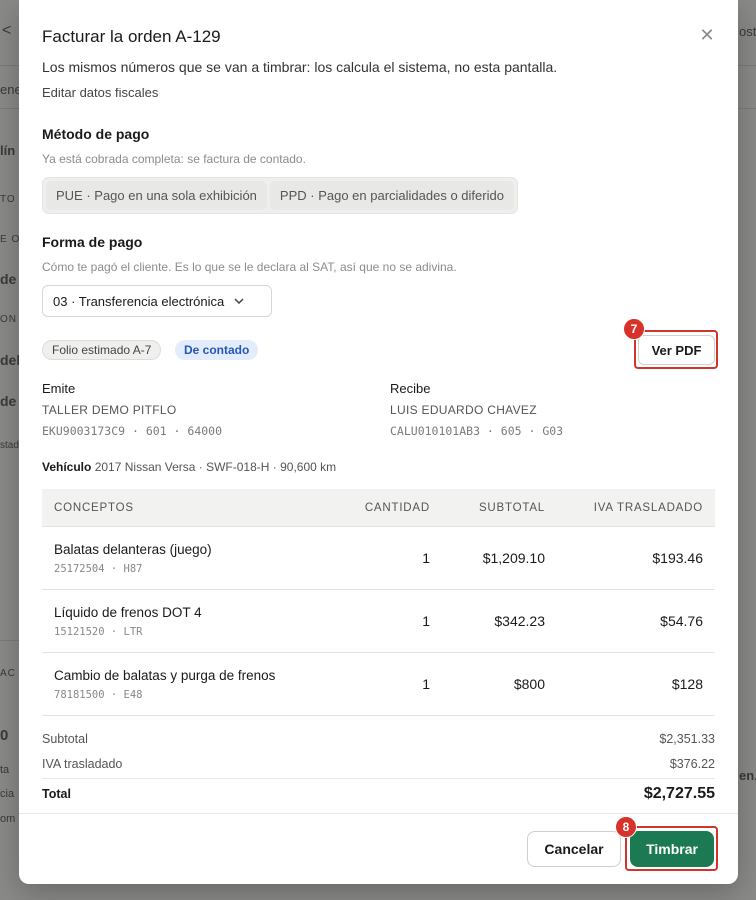  I want to click on receiver-name: LUIS EDUARDO CHAVEZ, so click(463, 410).